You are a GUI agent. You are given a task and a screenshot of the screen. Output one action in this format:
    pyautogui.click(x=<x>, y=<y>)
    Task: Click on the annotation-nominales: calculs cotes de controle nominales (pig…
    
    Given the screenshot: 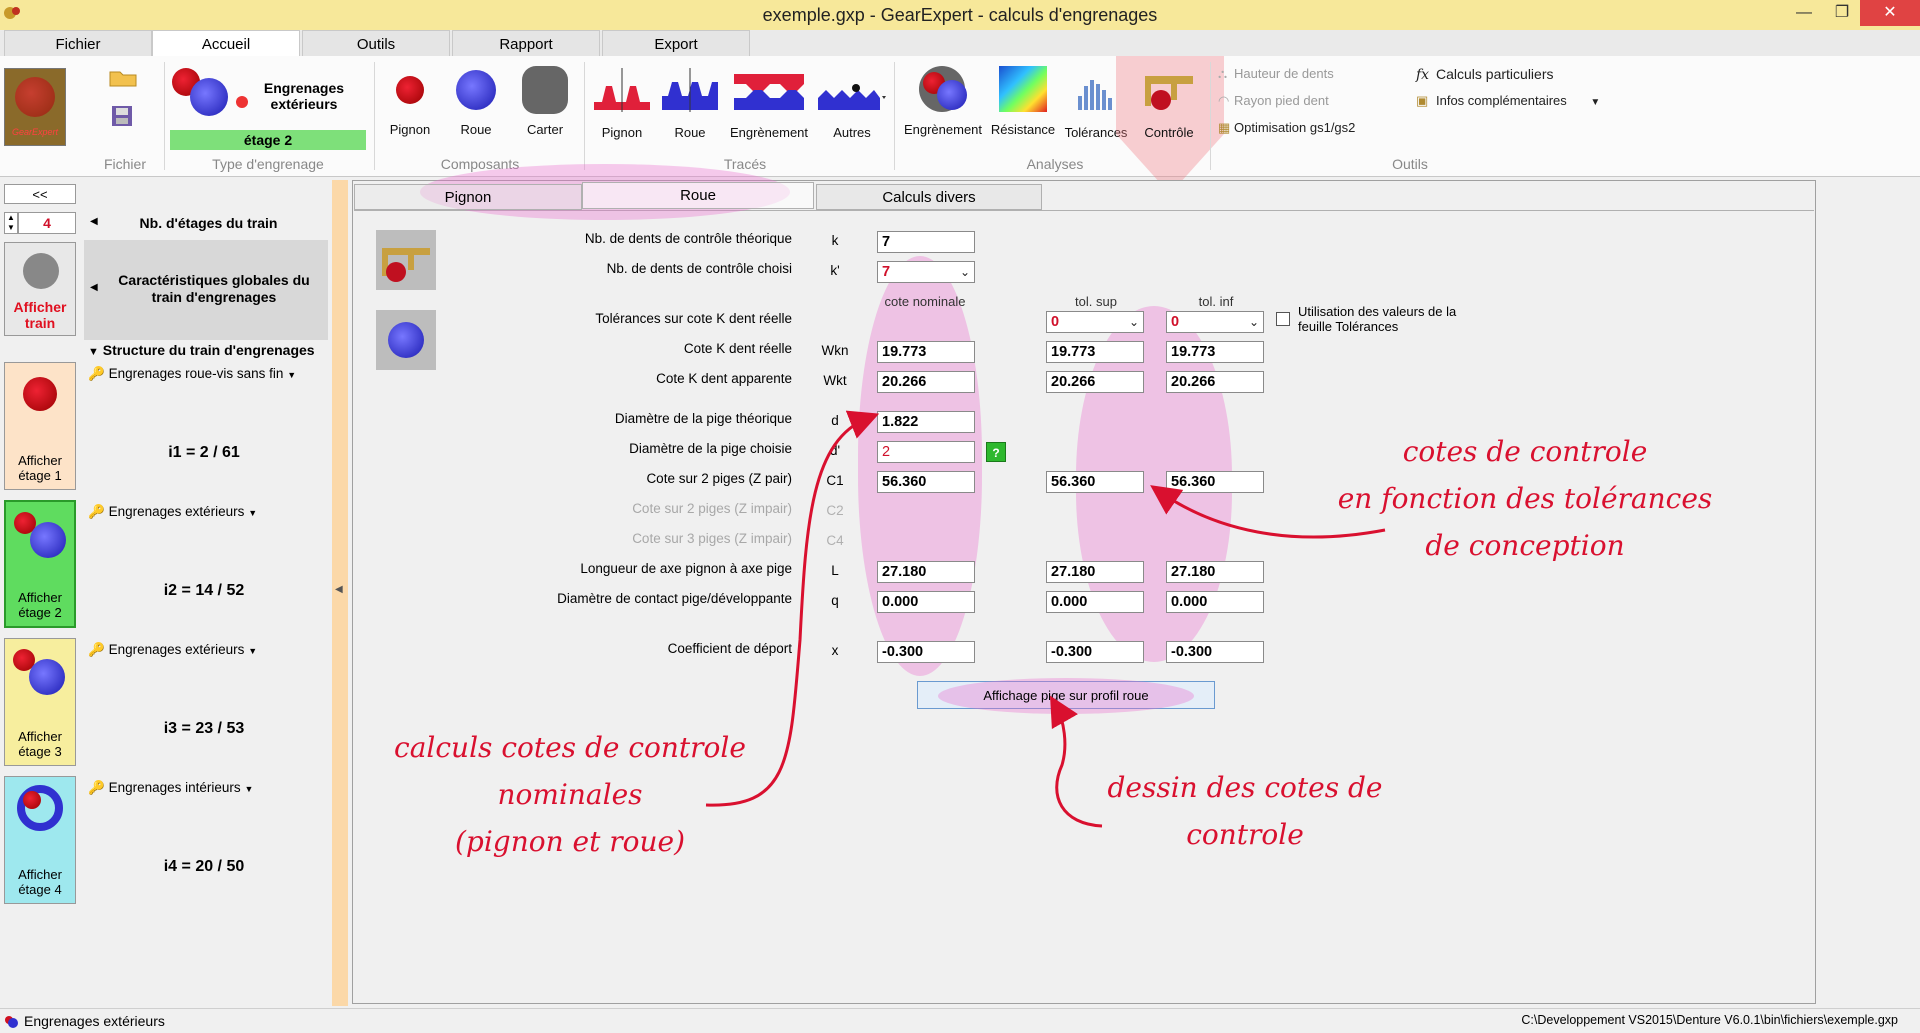 What is the action you would take?
    pyautogui.click(x=570, y=794)
    